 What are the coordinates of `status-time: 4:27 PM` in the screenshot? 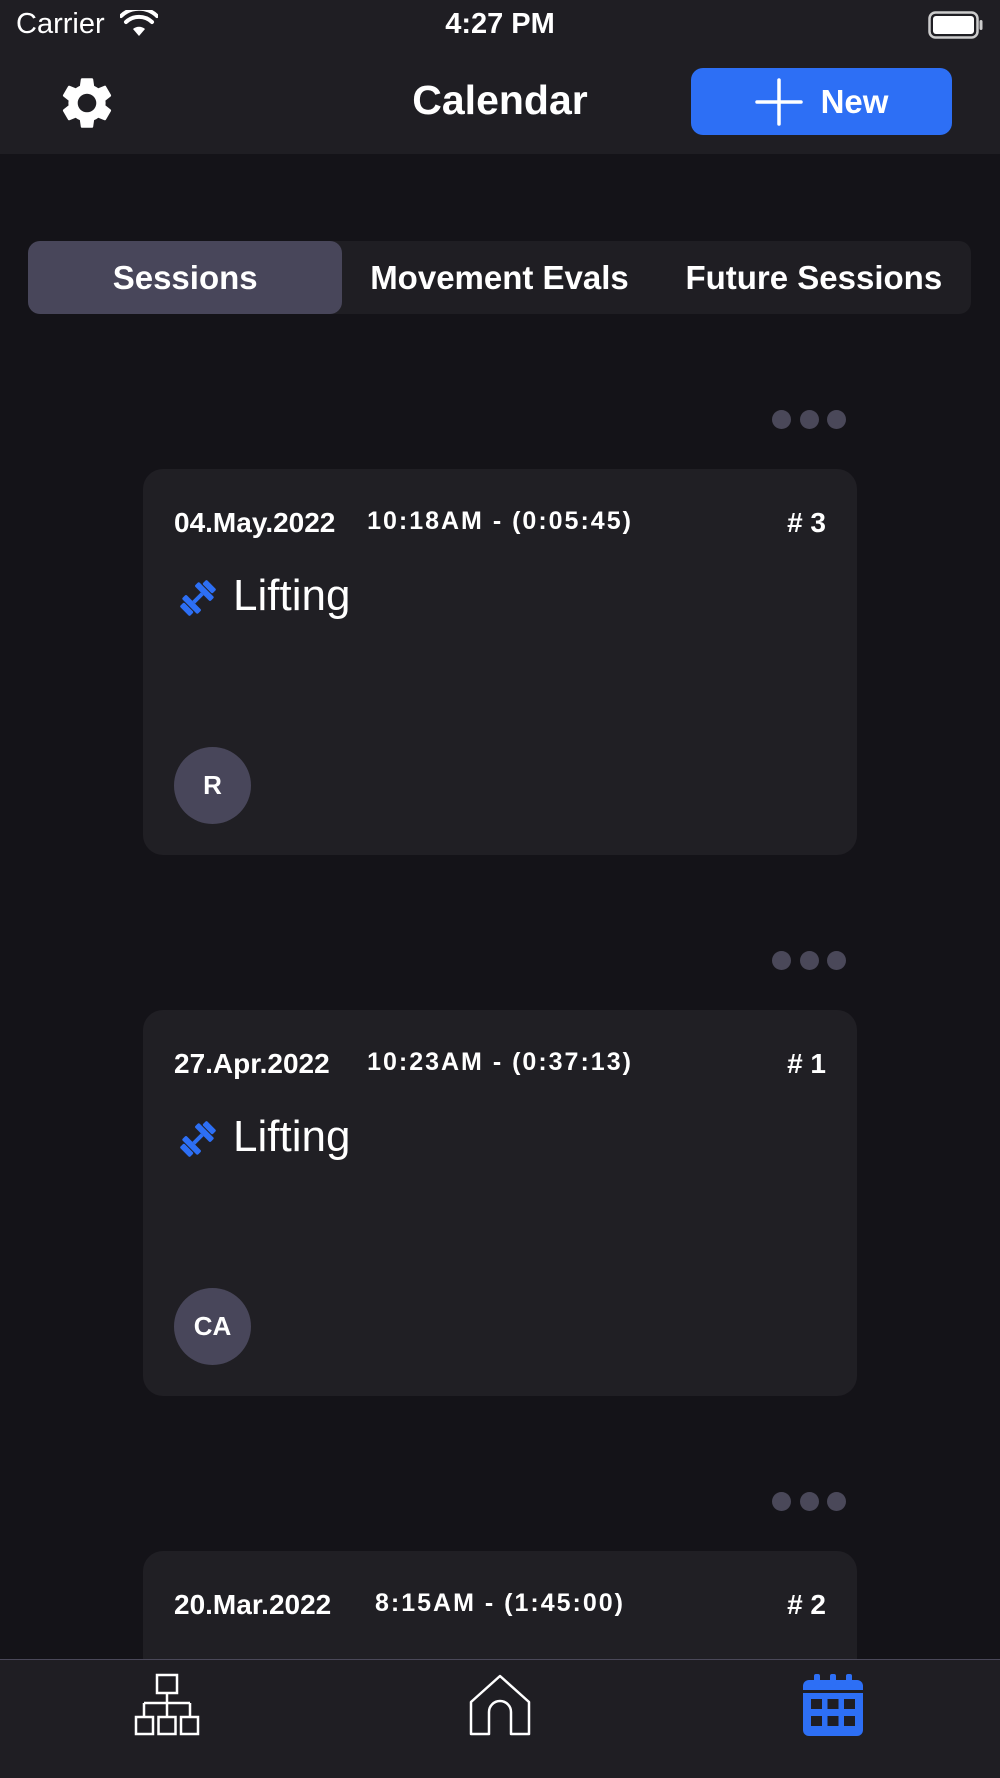 It's located at (500, 24).